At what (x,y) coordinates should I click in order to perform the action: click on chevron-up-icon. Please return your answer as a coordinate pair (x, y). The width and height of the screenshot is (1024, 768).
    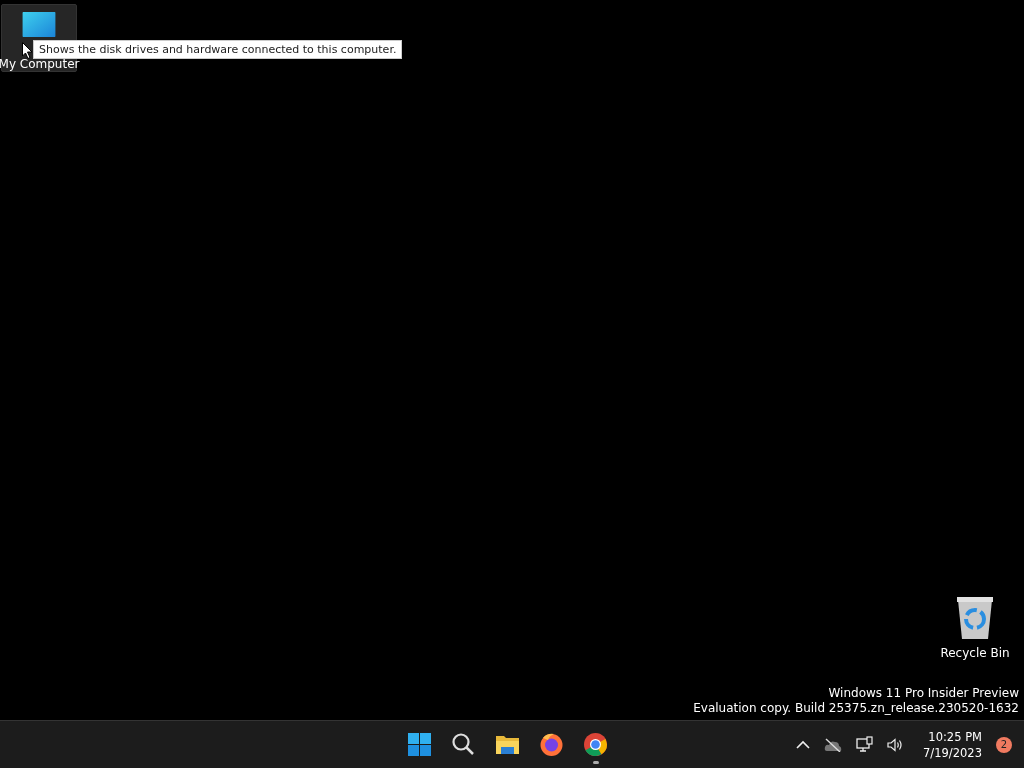
    Looking at the image, I should click on (803, 744).